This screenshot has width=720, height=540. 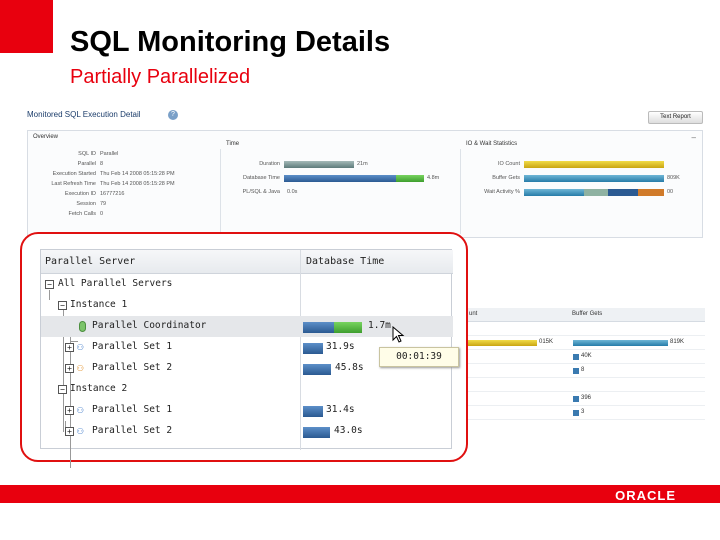 What do you see at coordinates (581, 371) in the screenshot?
I see `table-row: 8` at bounding box center [581, 371].